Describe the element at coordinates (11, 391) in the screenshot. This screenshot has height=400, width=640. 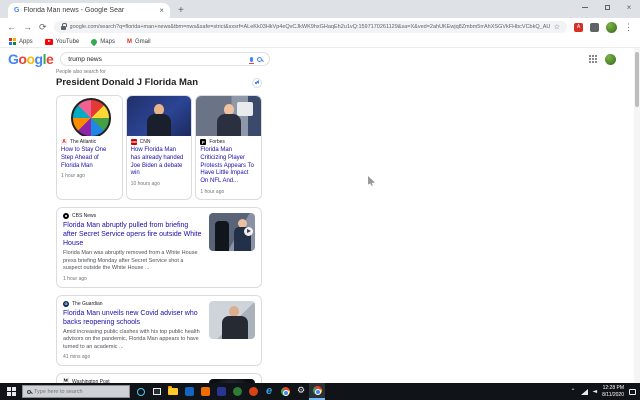
I see `start-button` at that location.